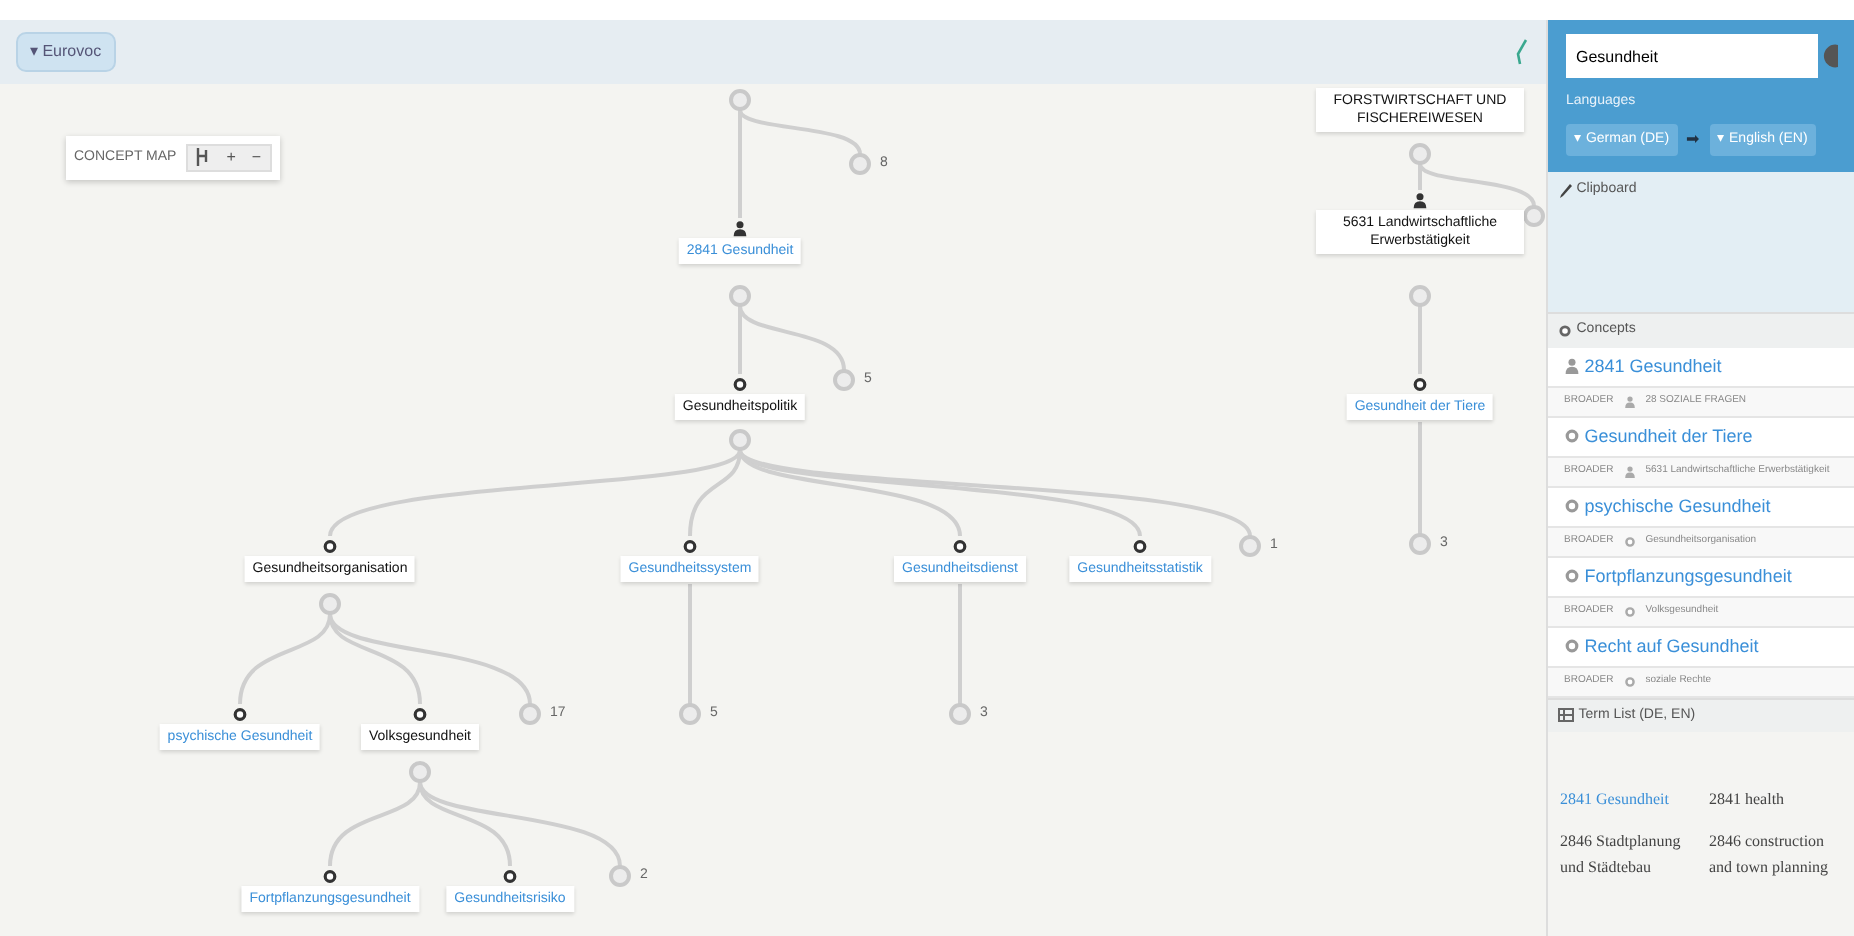  I want to click on list-icon, so click(1566, 715).